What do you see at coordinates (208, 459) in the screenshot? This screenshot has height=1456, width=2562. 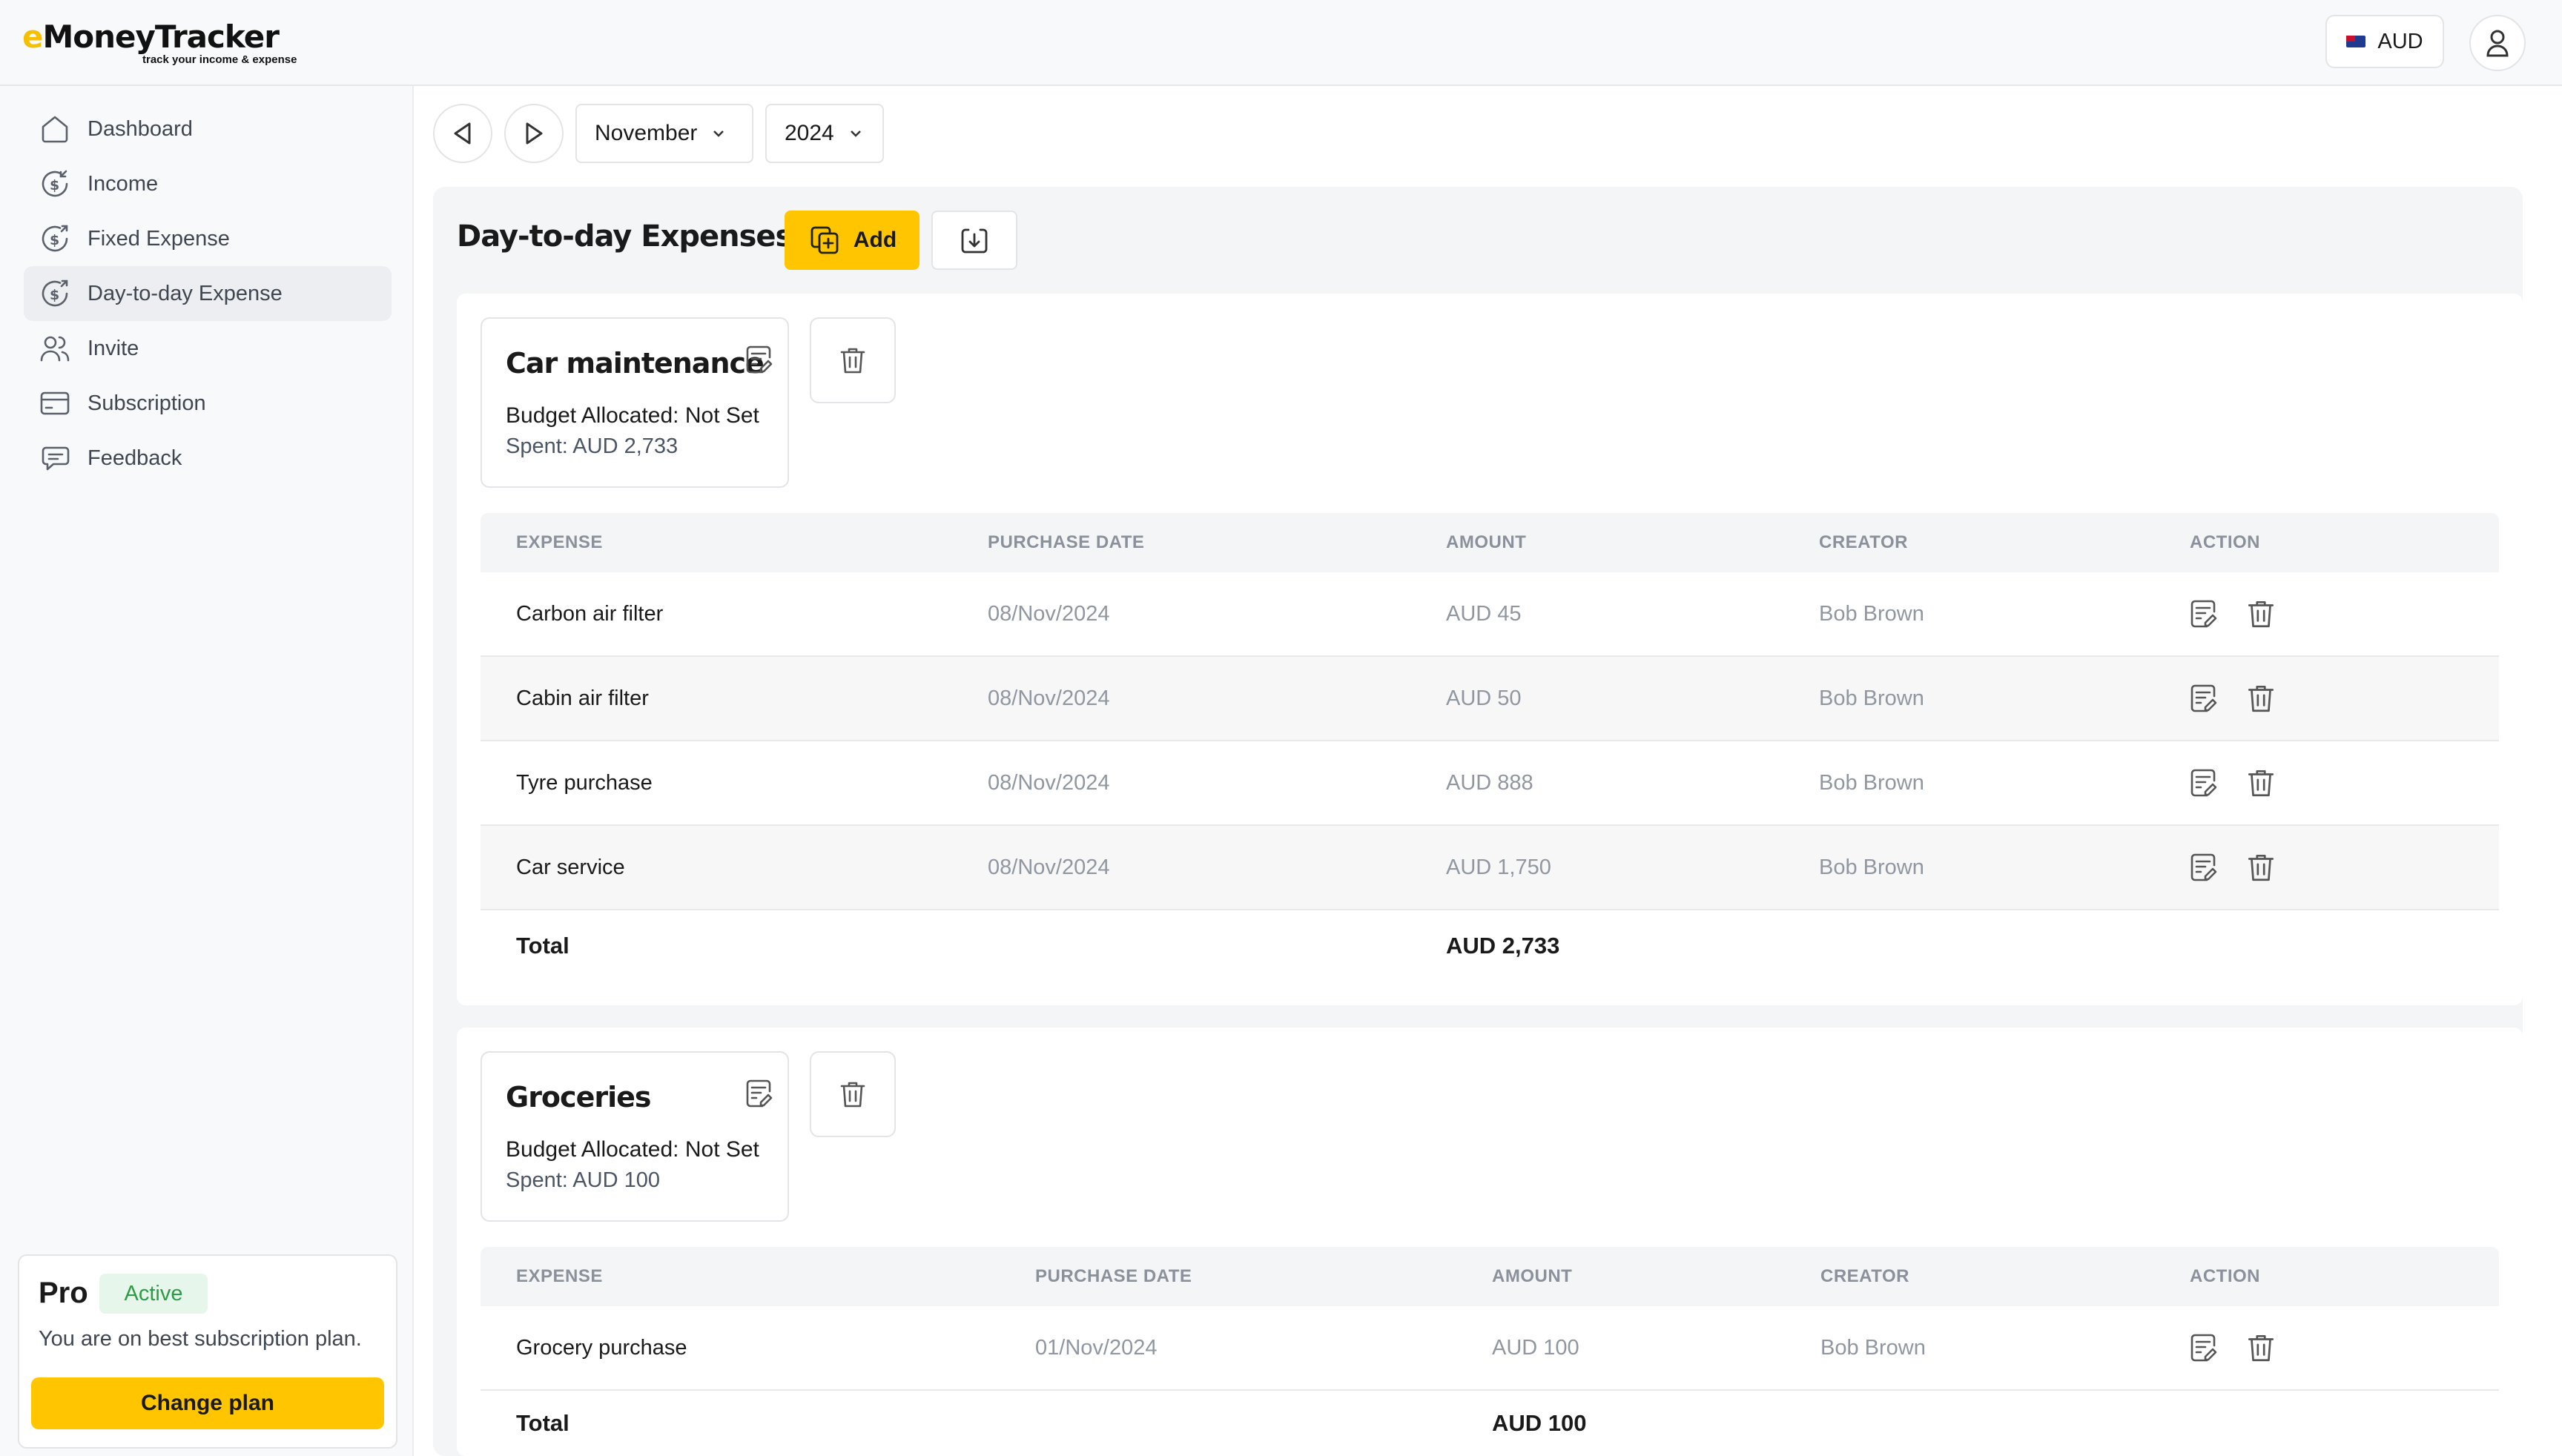 I see `sidebar-item-feedback: Feedback` at bounding box center [208, 459].